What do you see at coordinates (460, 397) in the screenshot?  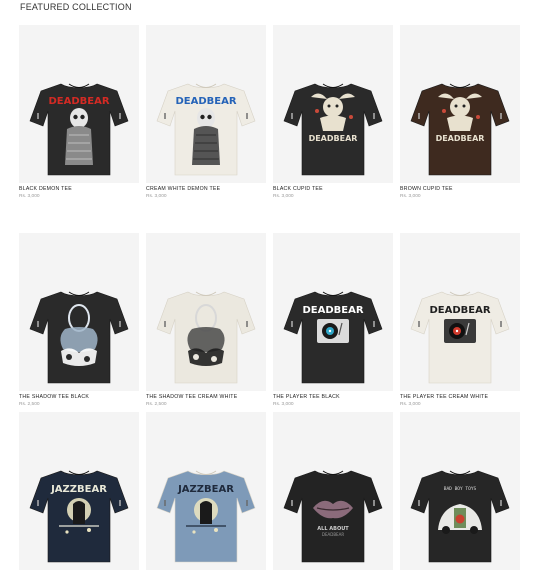 I see `product-name: THE PLAYER TEE CREAM WHITE` at bounding box center [460, 397].